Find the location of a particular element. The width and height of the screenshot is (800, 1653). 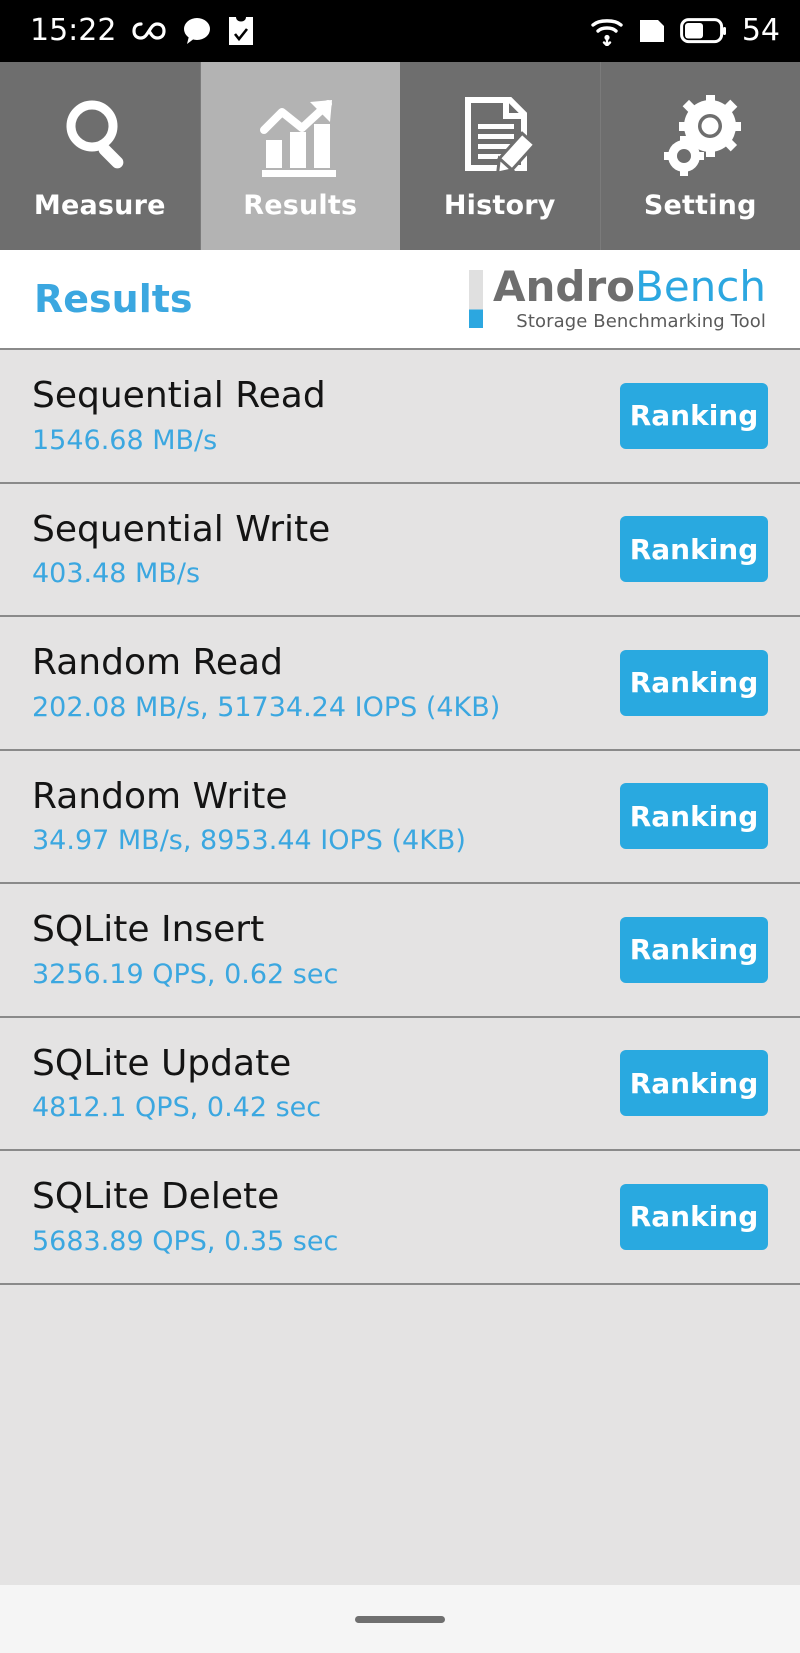

battery-icon is located at coordinates (702, 31).